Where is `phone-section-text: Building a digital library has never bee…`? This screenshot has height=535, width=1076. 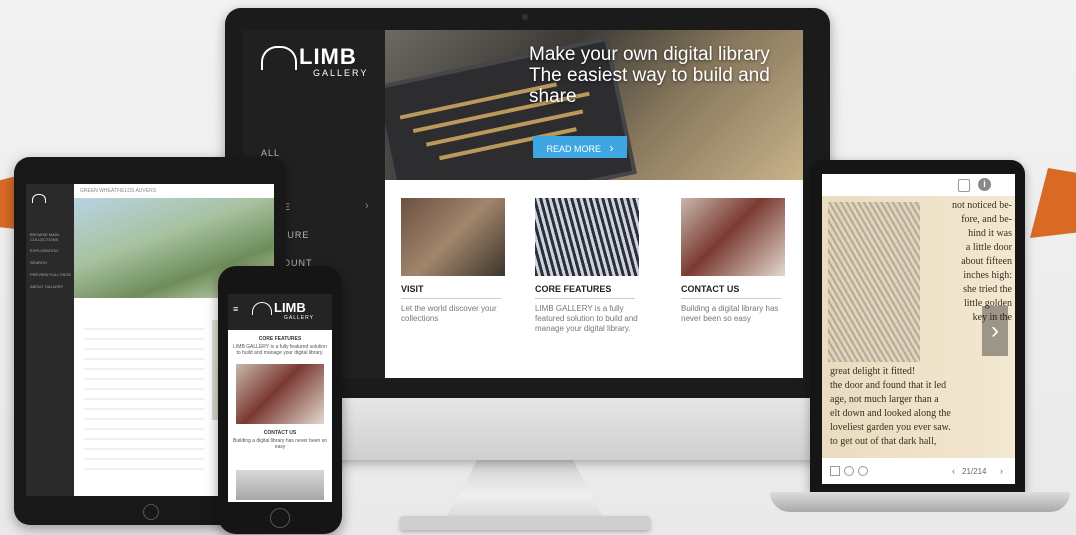 phone-section-text: Building a digital library has never bee… is located at coordinates (280, 444).